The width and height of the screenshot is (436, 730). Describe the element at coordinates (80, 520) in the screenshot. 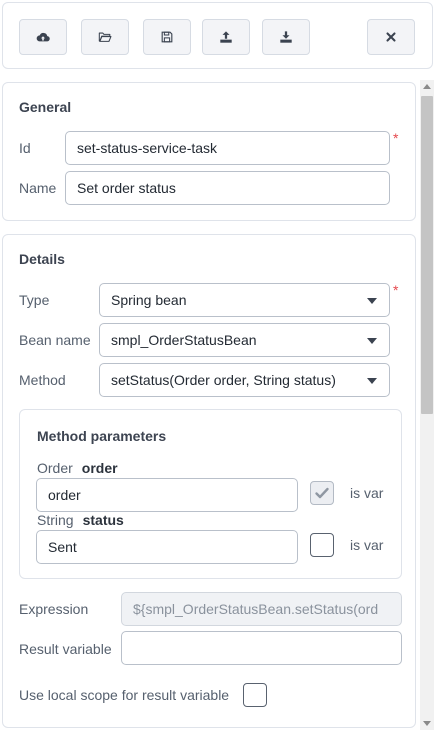

I see `param-status-type-label: String status` at that location.